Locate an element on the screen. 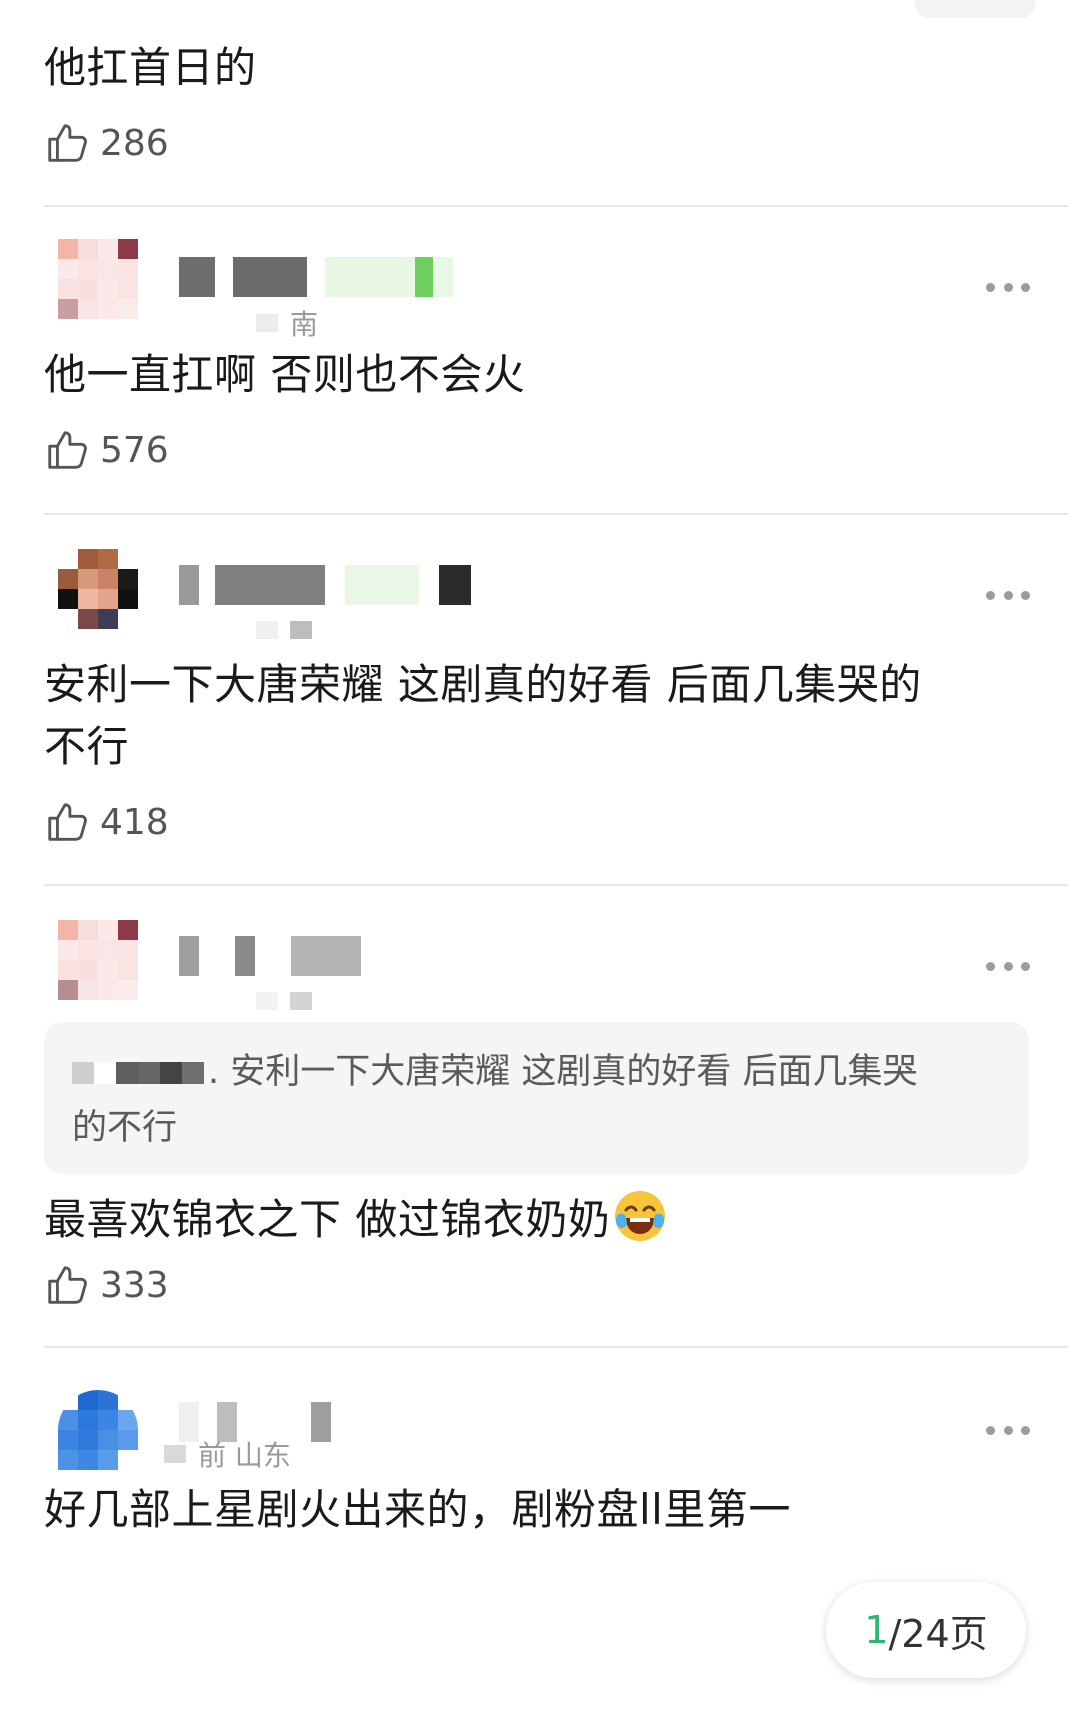  like-button: 418 is located at coordinates (106, 822).